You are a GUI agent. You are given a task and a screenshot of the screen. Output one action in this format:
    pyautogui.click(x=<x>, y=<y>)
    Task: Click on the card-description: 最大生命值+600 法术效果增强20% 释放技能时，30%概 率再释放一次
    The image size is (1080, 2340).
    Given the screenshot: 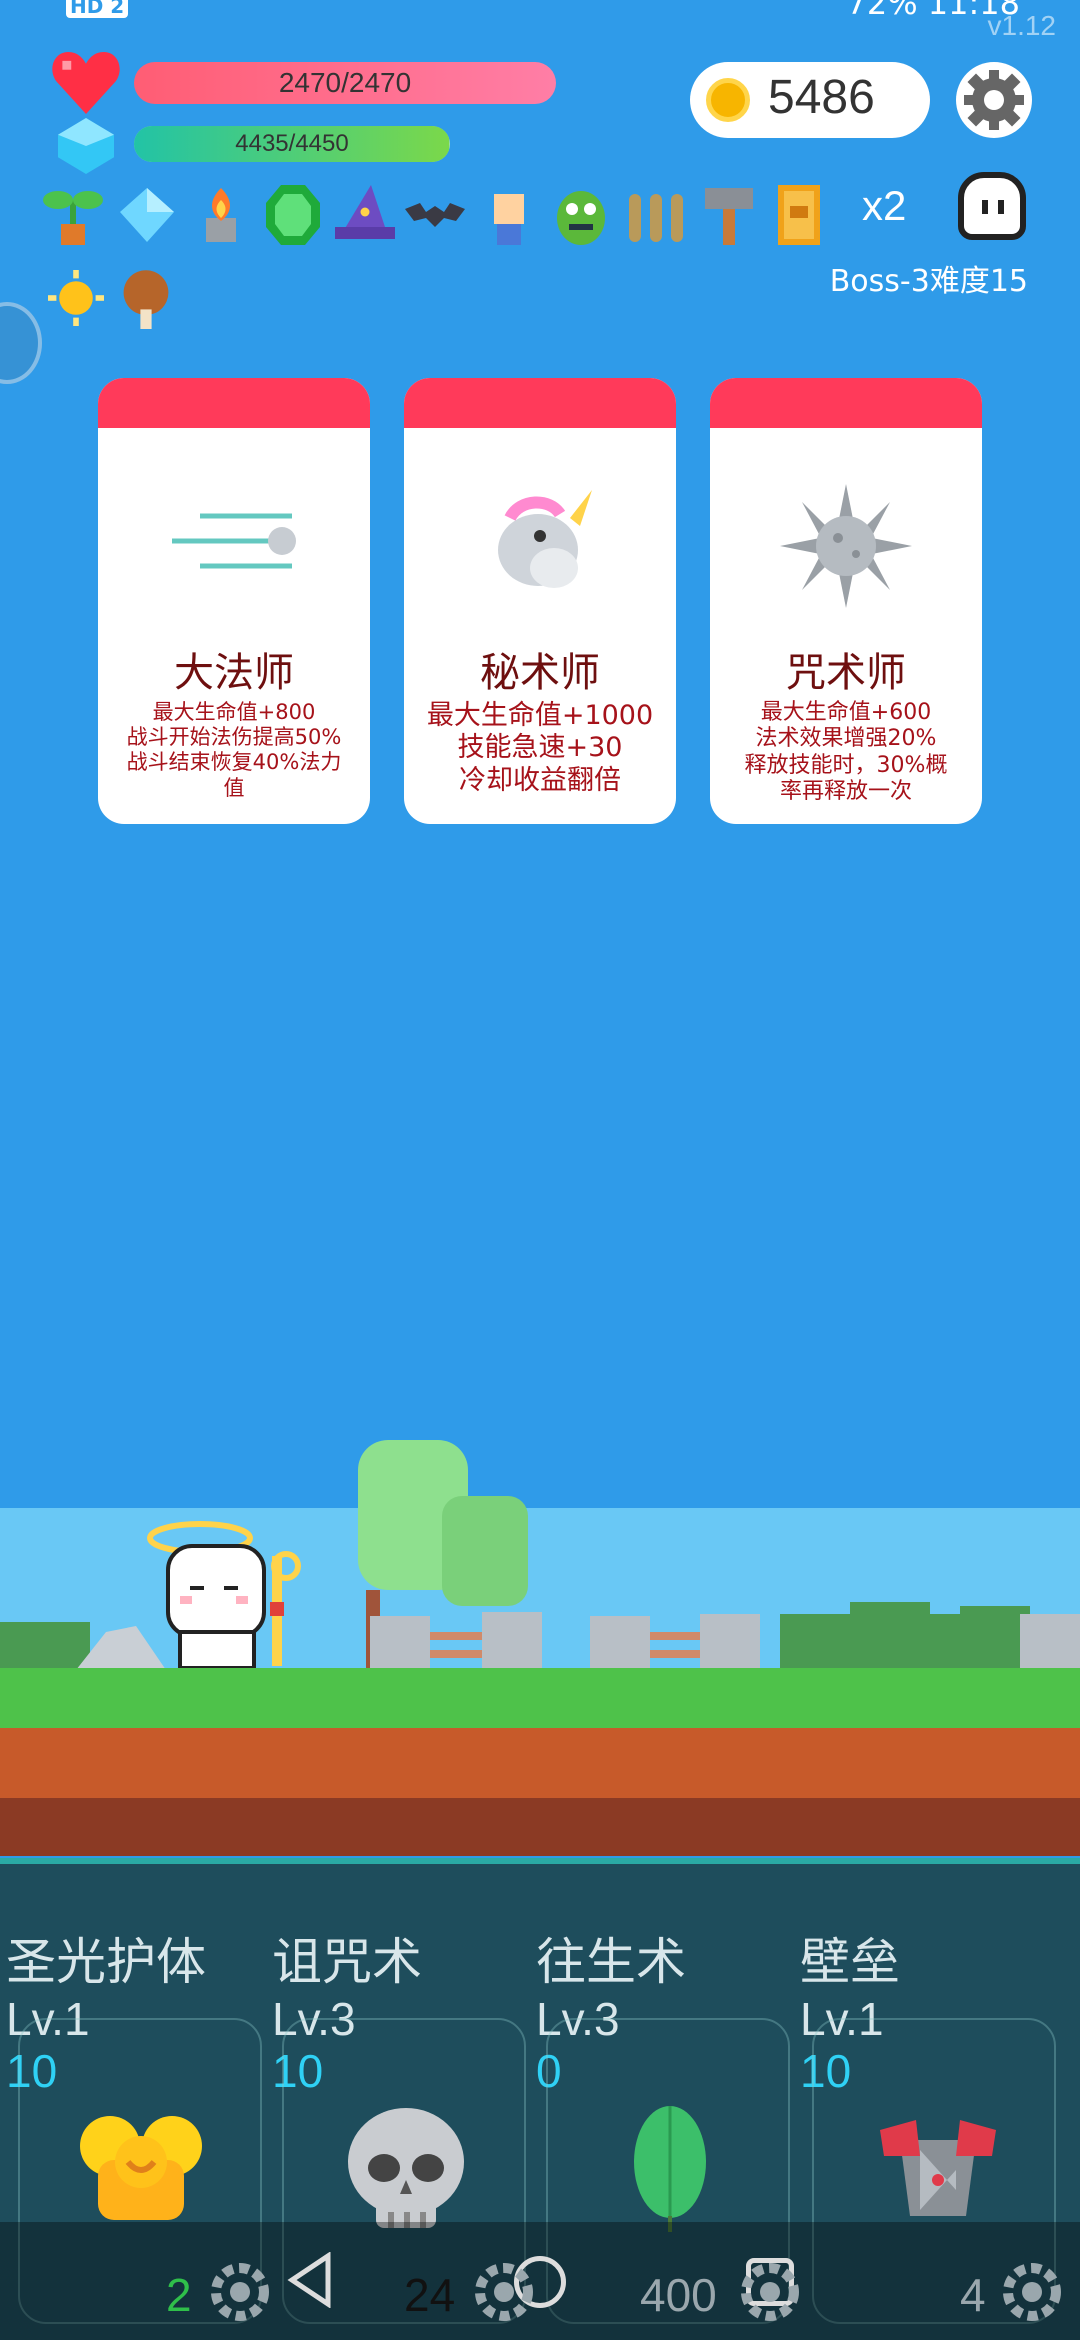 What is the action you would take?
    pyautogui.click(x=846, y=753)
    